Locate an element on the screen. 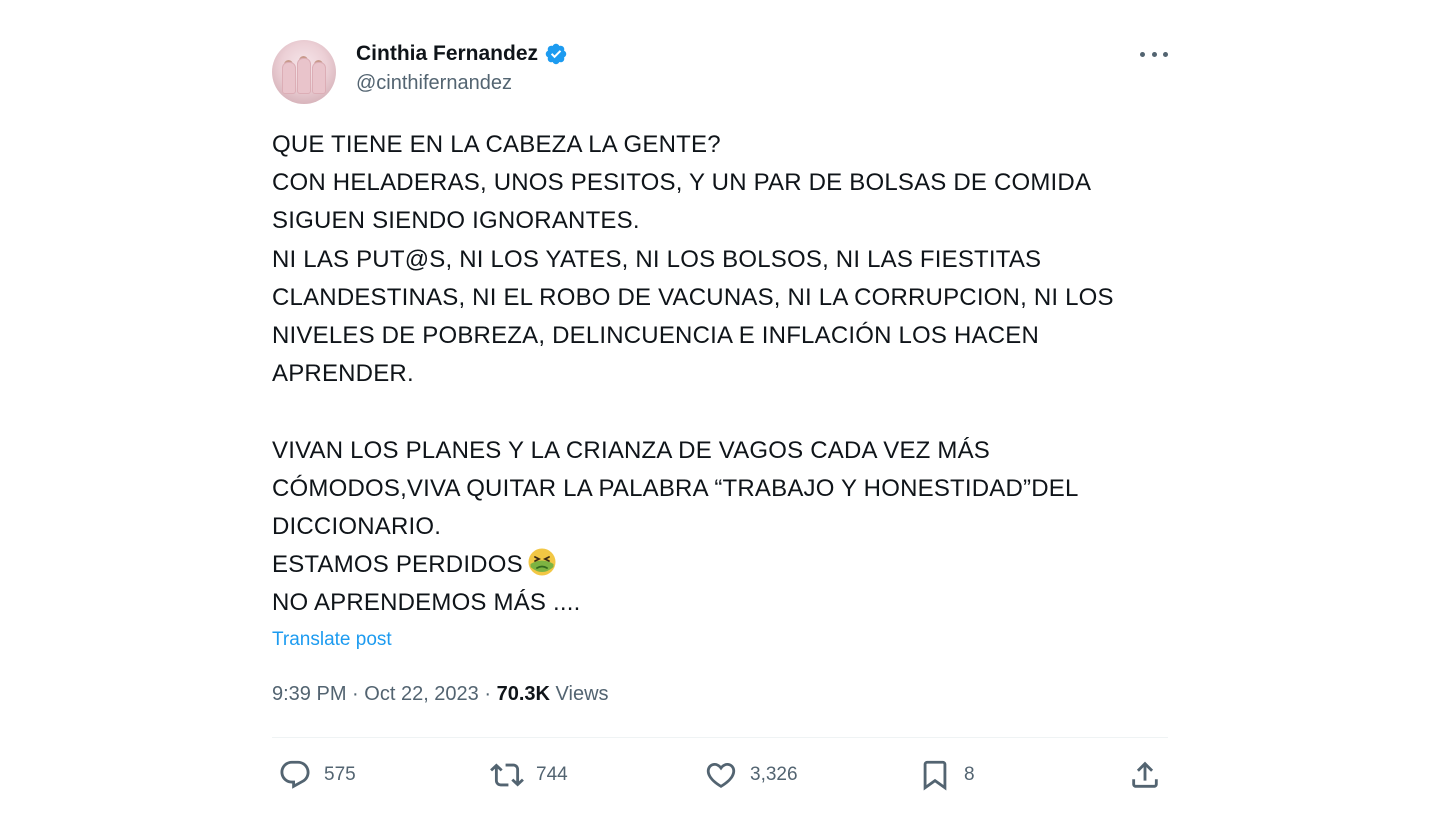 The image size is (1440, 814). repost-count: 744 is located at coordinates (552, 774).